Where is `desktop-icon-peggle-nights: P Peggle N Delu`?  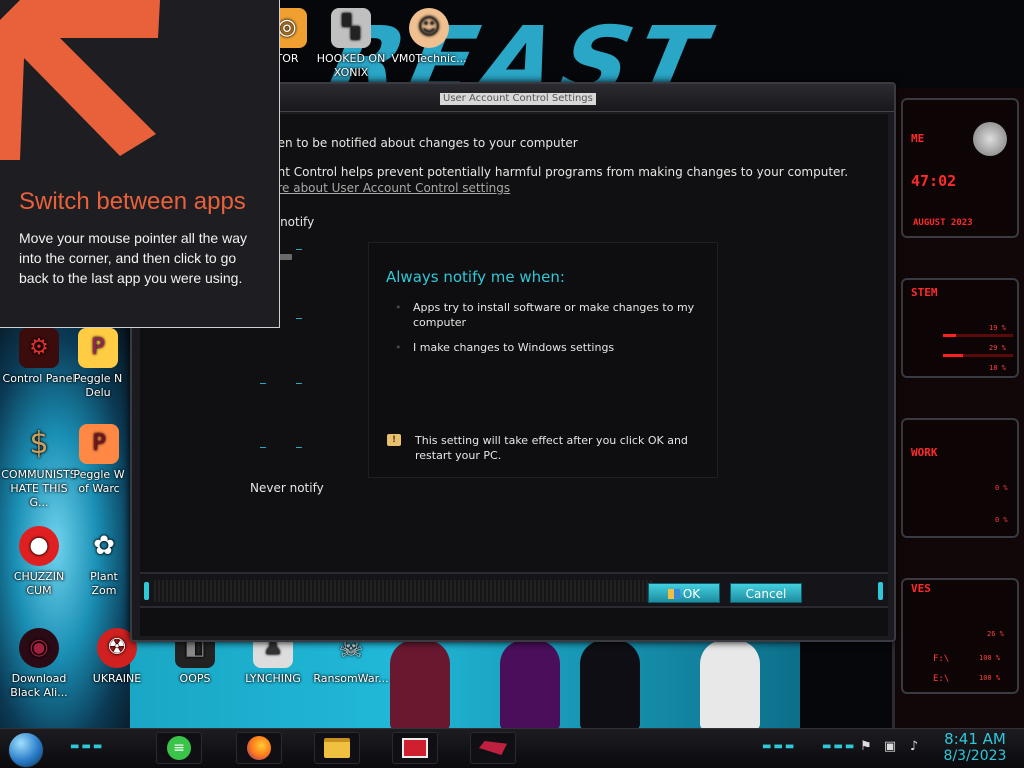
desktop-icon-peggle-nights: P Peggle N Delu is located at coordinates (98, 364).